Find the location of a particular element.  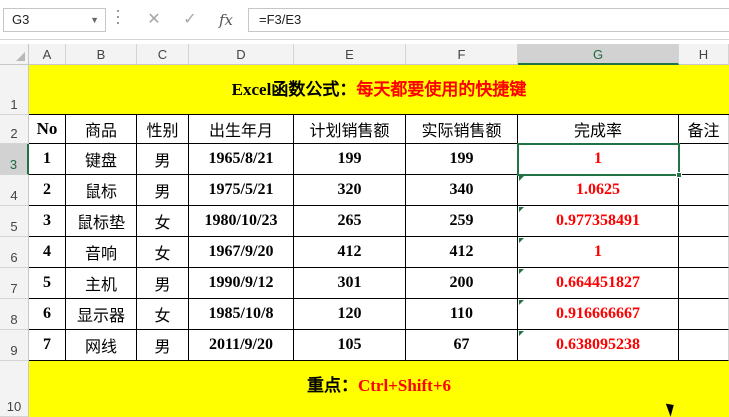

formula-input: =F3/E3 is located at coordinates (488, 20).